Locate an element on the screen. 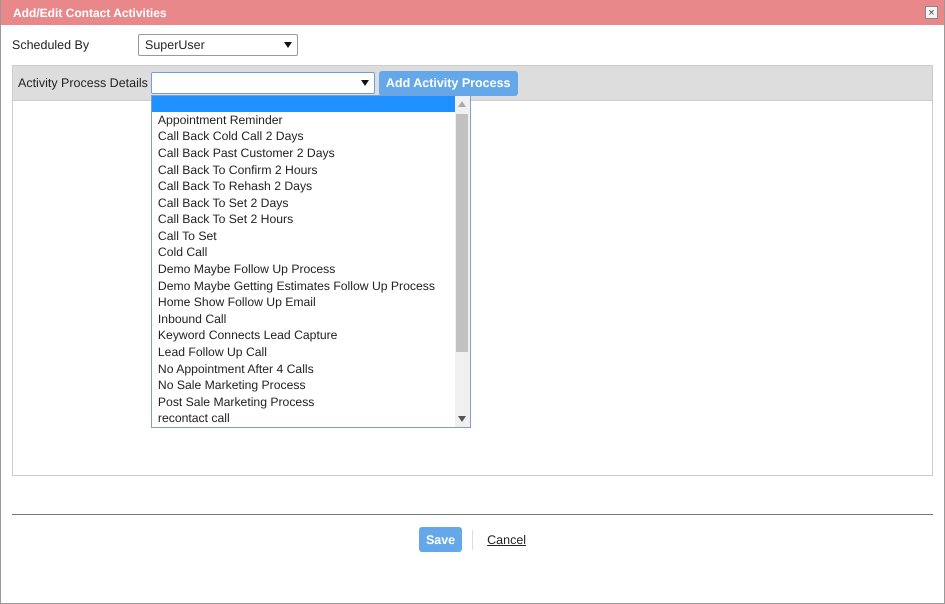  scroll-down-icon is located at coordinates (462, 419).